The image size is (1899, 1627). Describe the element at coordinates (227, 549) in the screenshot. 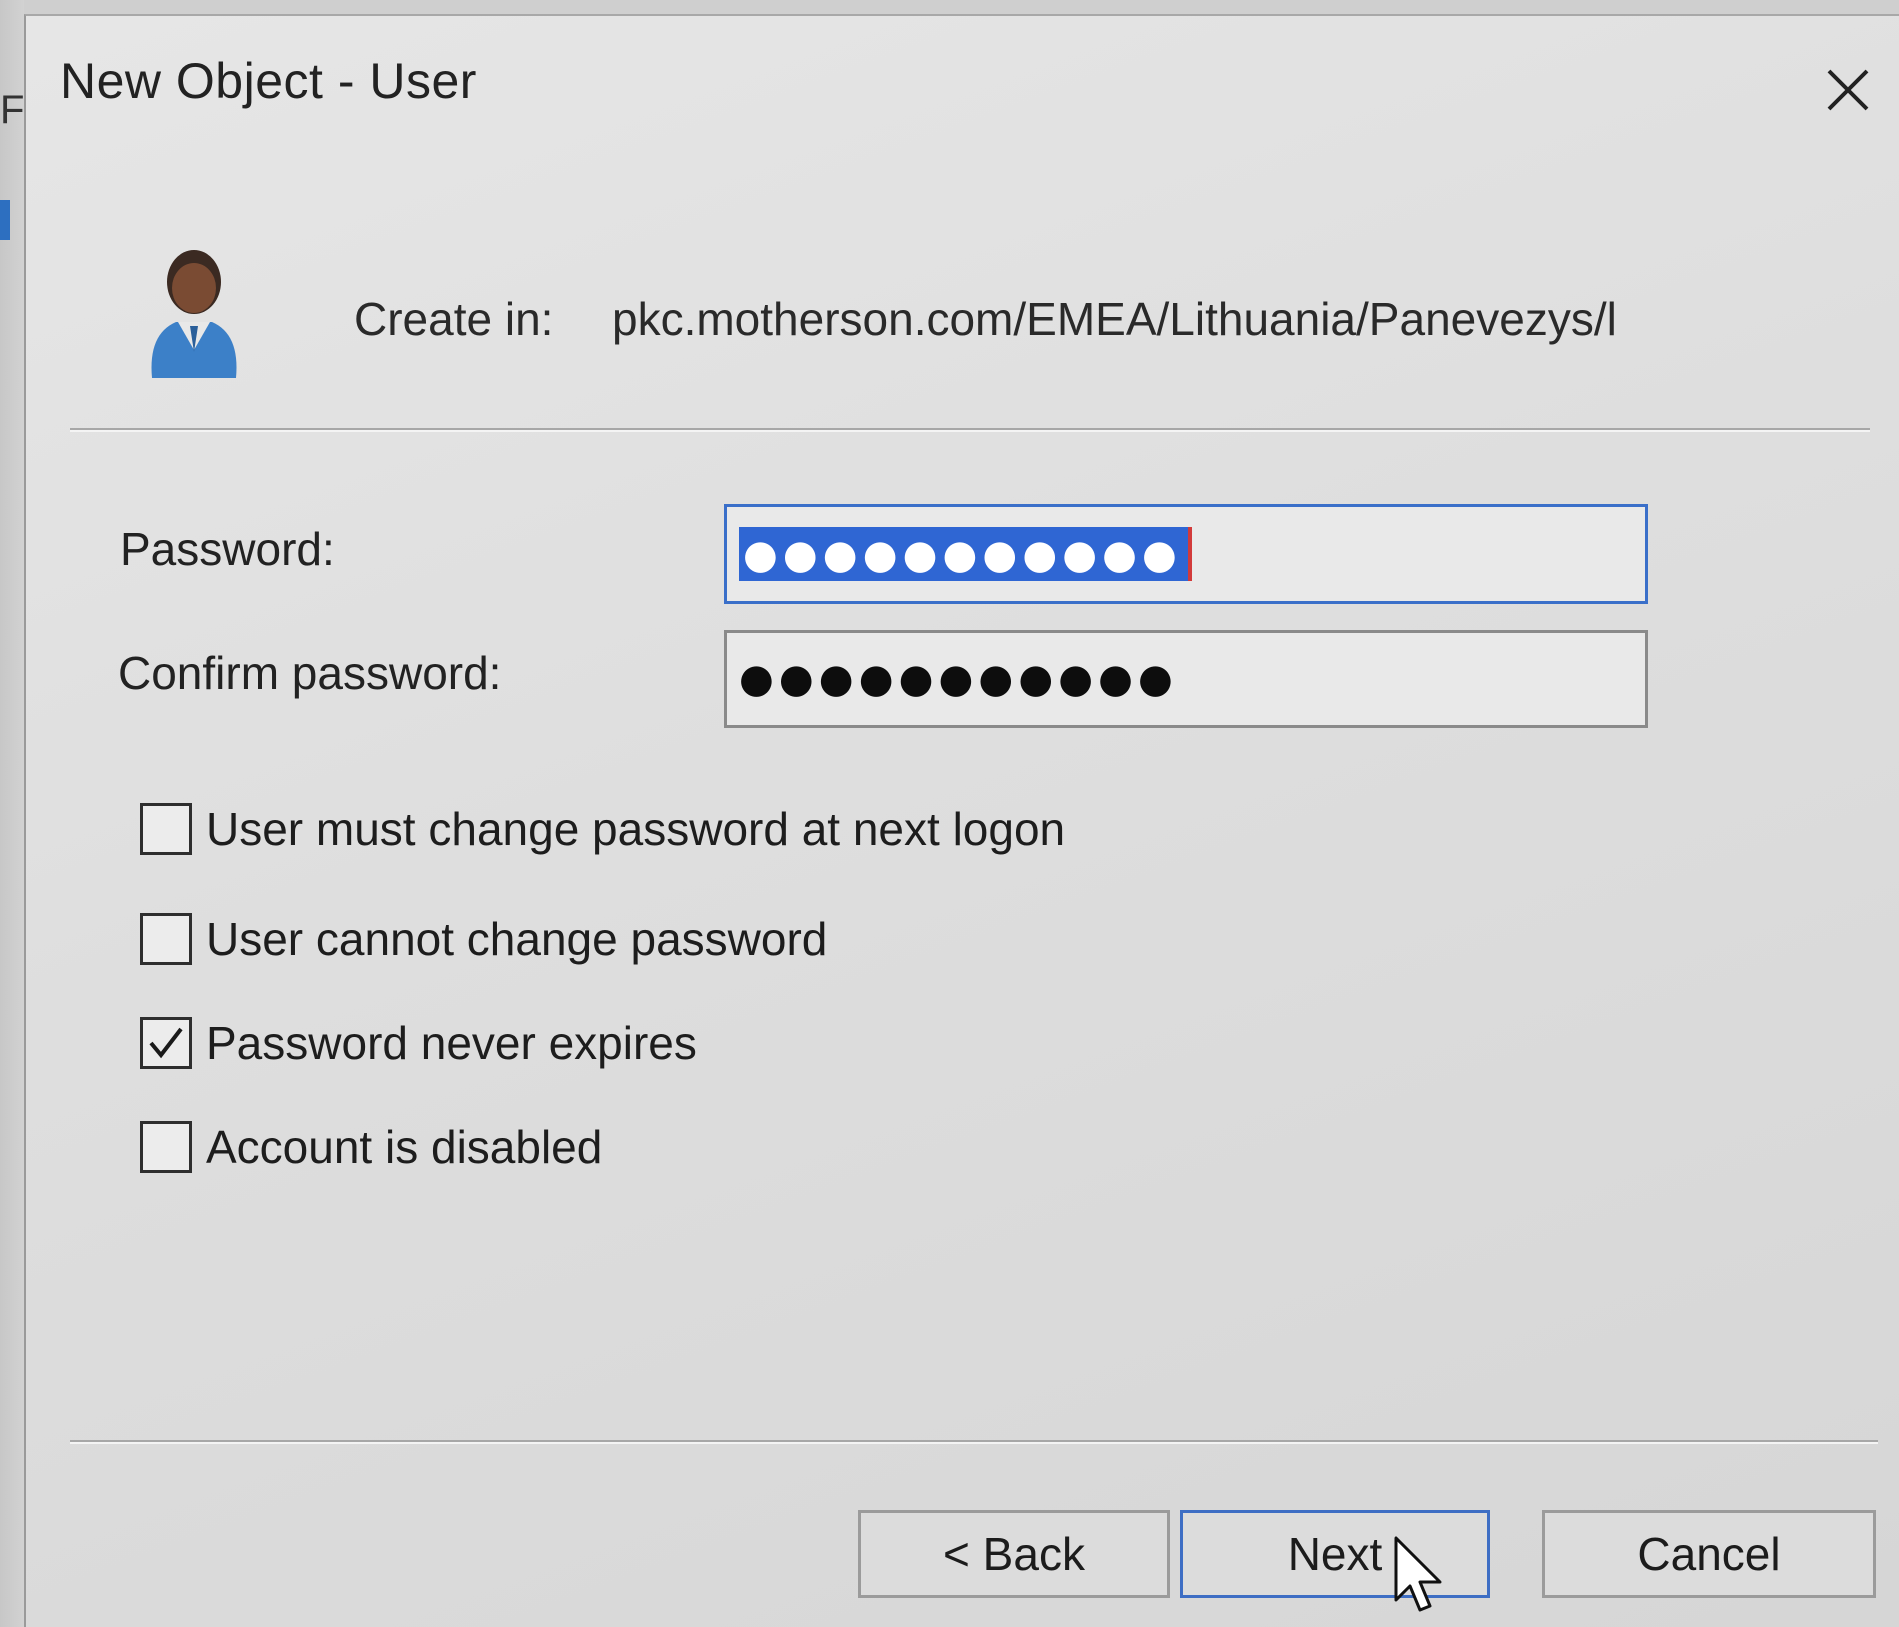

I see `password-label: Password:` at that location.